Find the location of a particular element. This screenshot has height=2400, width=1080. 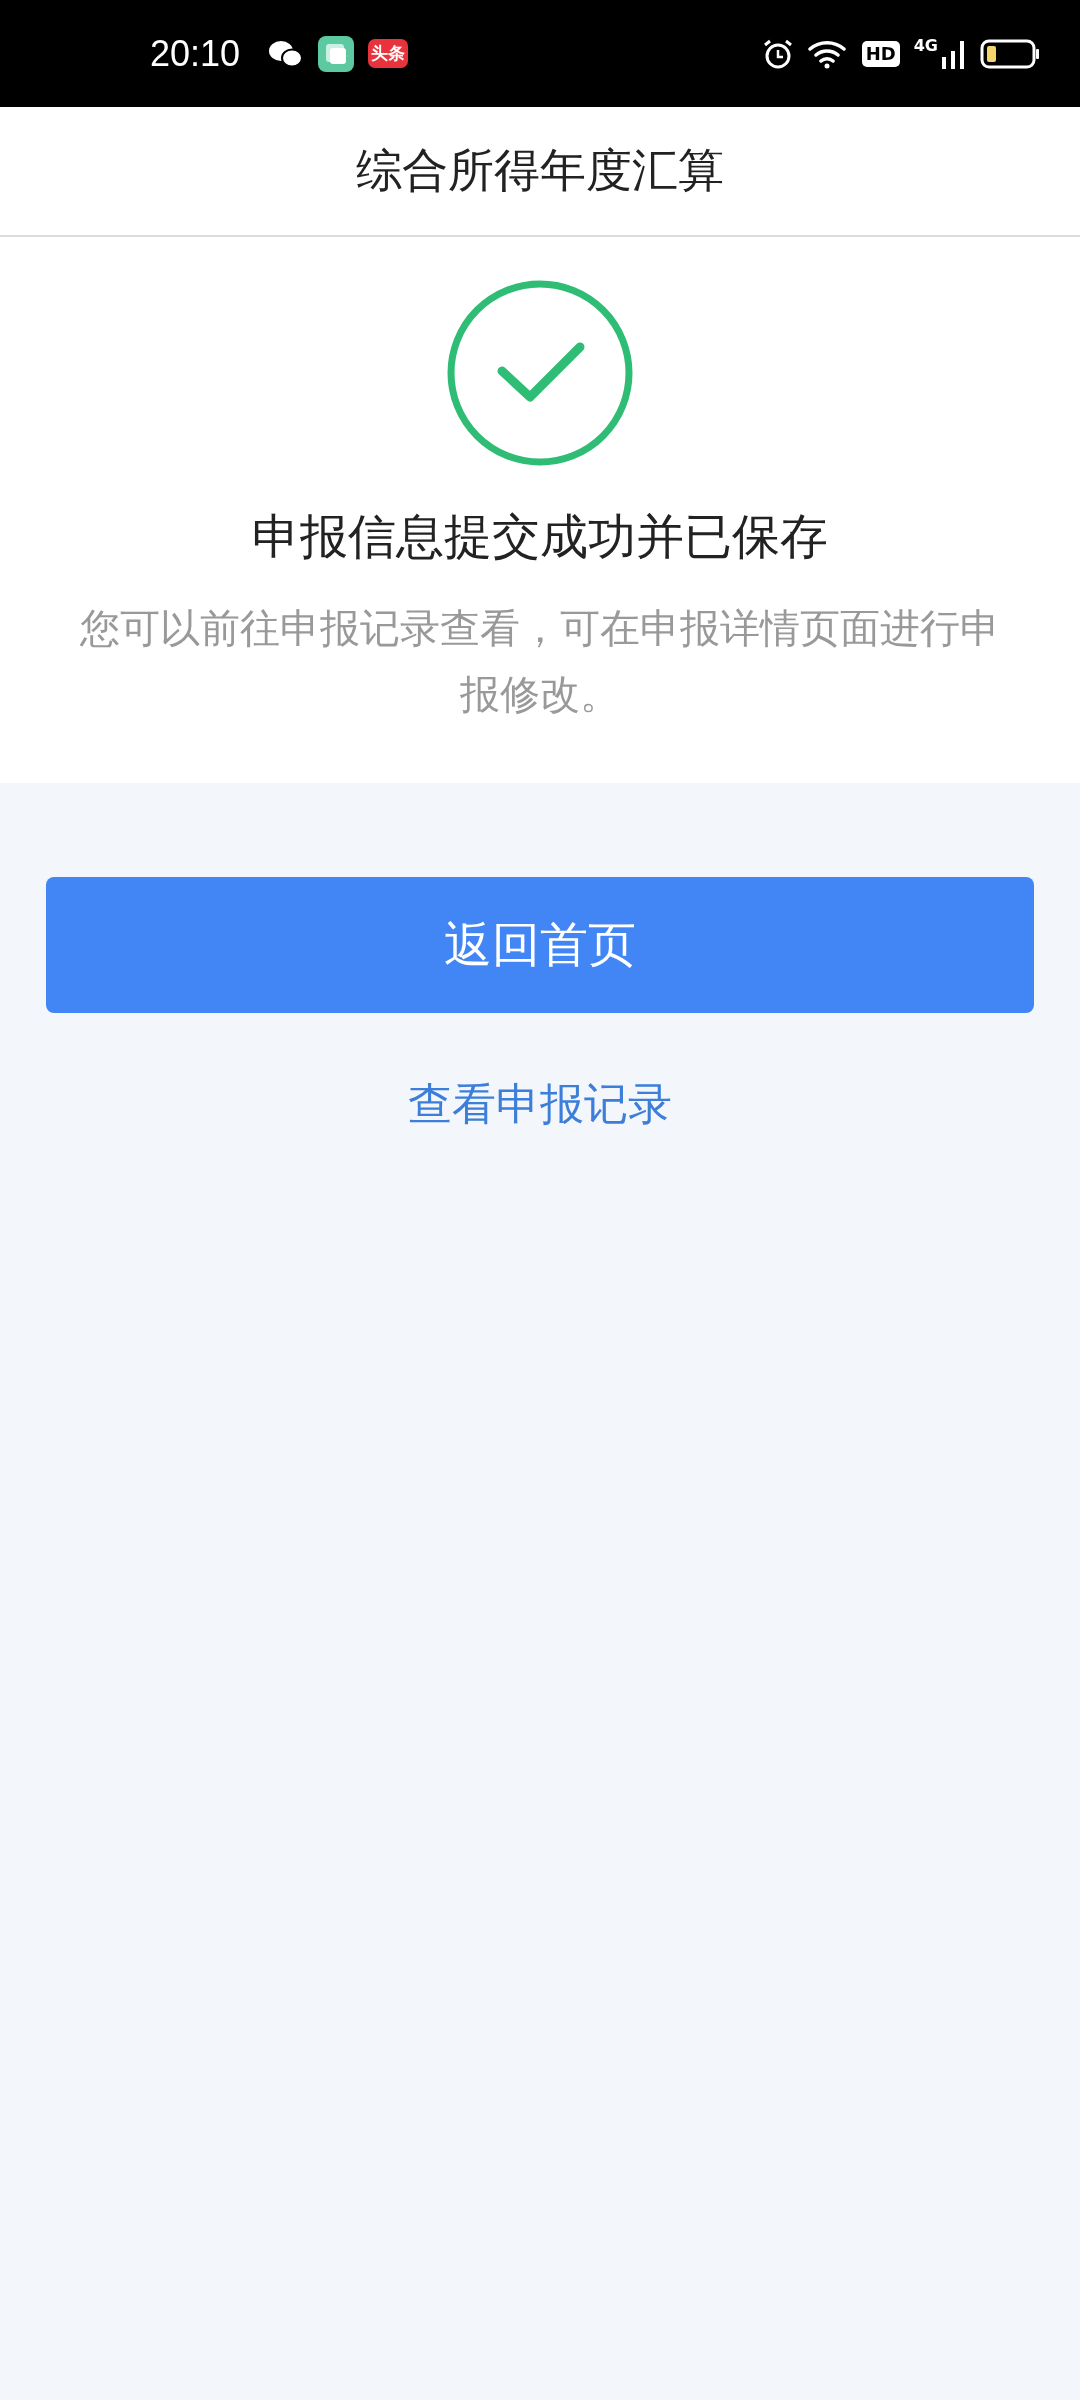

clock-time: 20:10 is located at coordinates (195, 53).